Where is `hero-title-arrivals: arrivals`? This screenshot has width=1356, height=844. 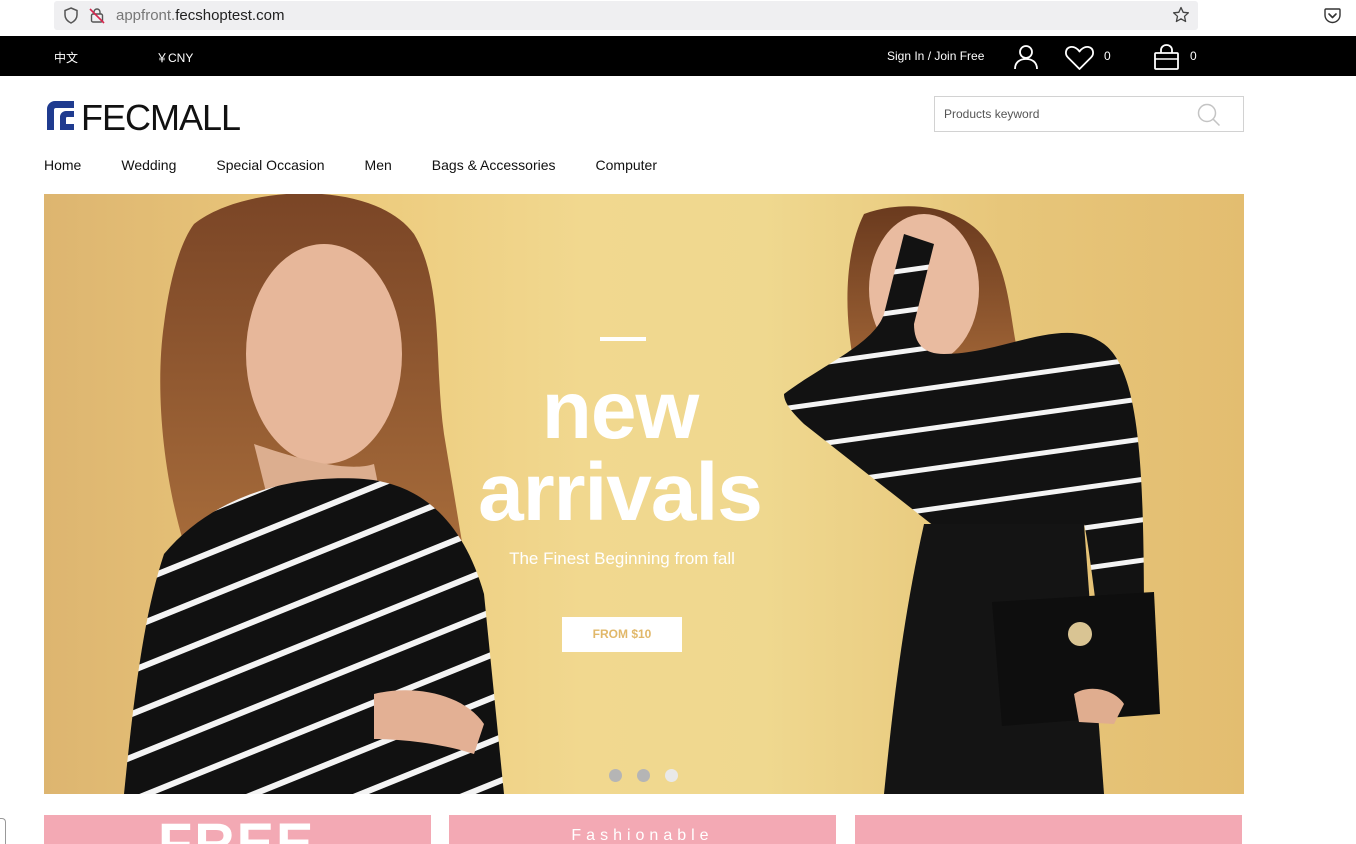 hero-title-arrivals: arrivals is located at coordinates (620, 492).